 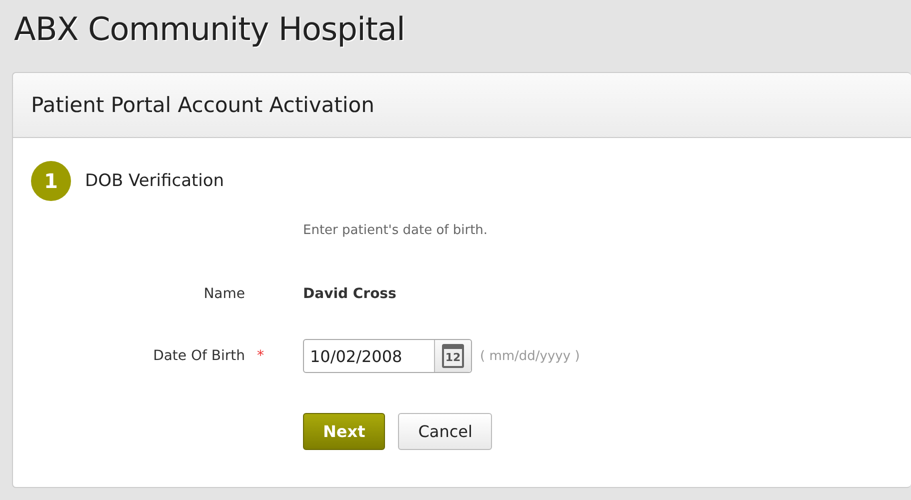 What do you see at coordinates (387, 356) in the screenshot?
I see `date-input-field: 10/02/2008 12` at bounding box center [387, 356].